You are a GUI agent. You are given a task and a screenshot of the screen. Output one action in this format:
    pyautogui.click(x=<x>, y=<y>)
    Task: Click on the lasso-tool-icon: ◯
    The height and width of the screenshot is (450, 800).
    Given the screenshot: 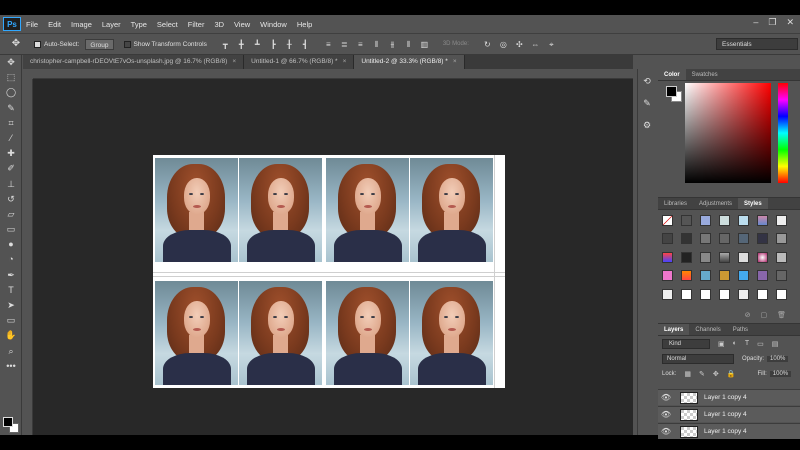 What is the action you would take?
    pyautogui.click(x=11, y=92)
    